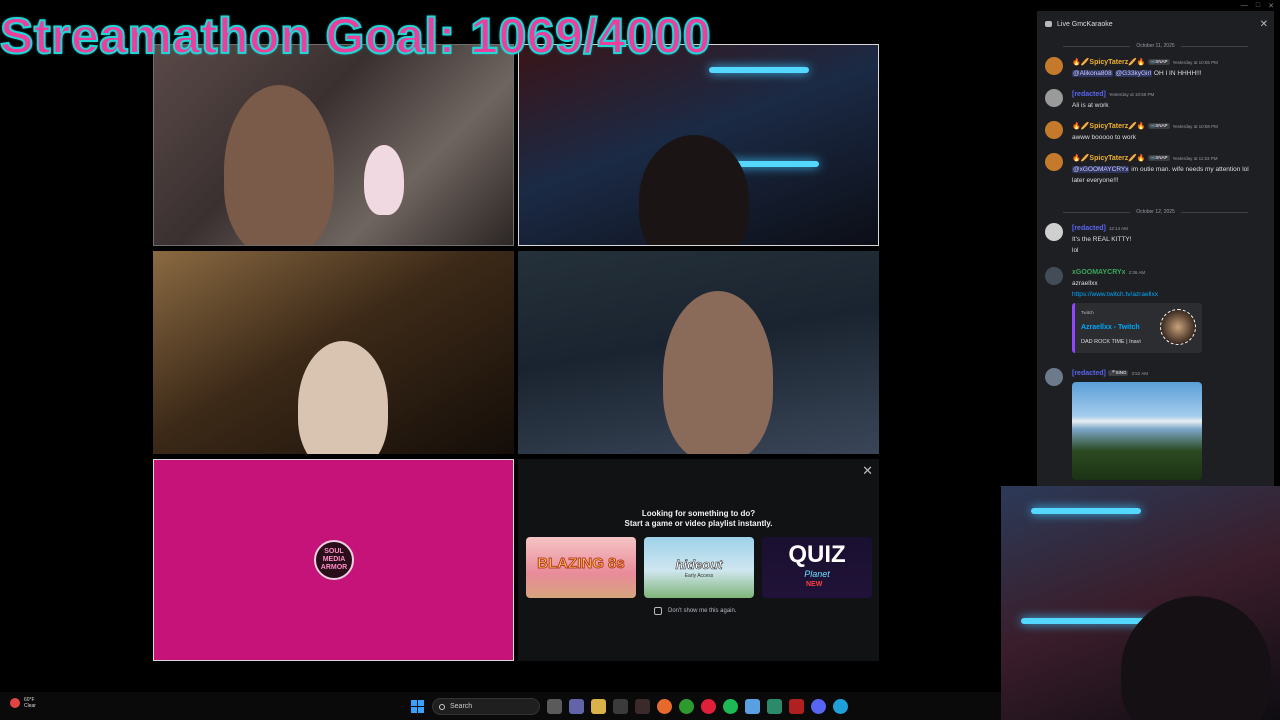  I want to click on plush-toy, so click(384, 180).